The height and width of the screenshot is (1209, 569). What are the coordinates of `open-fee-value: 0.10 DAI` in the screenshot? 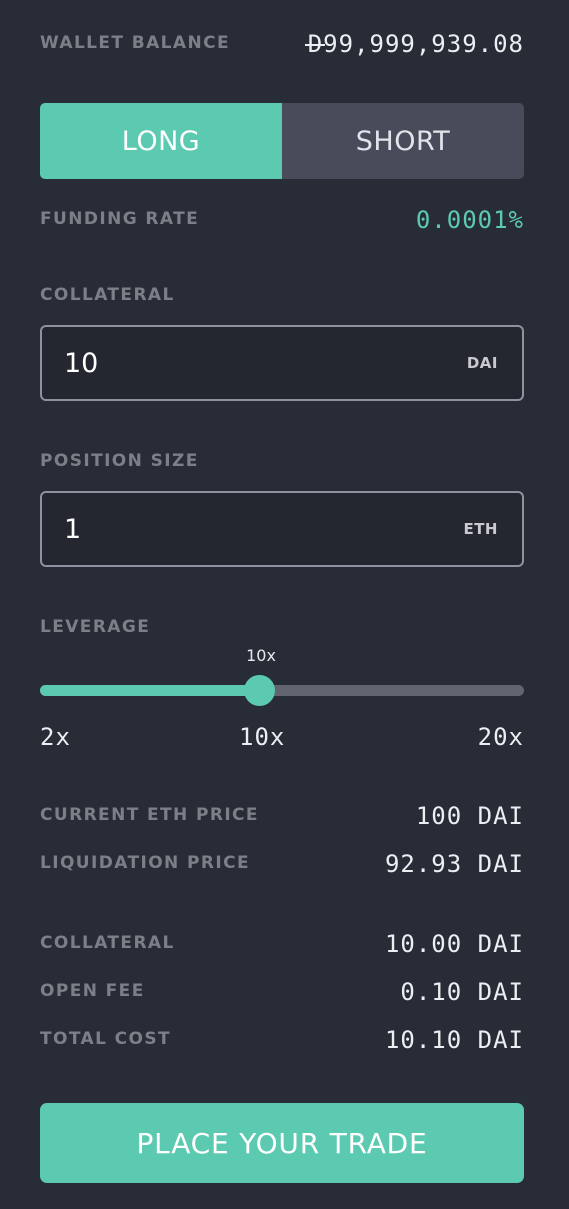 It's located at (462, 992).